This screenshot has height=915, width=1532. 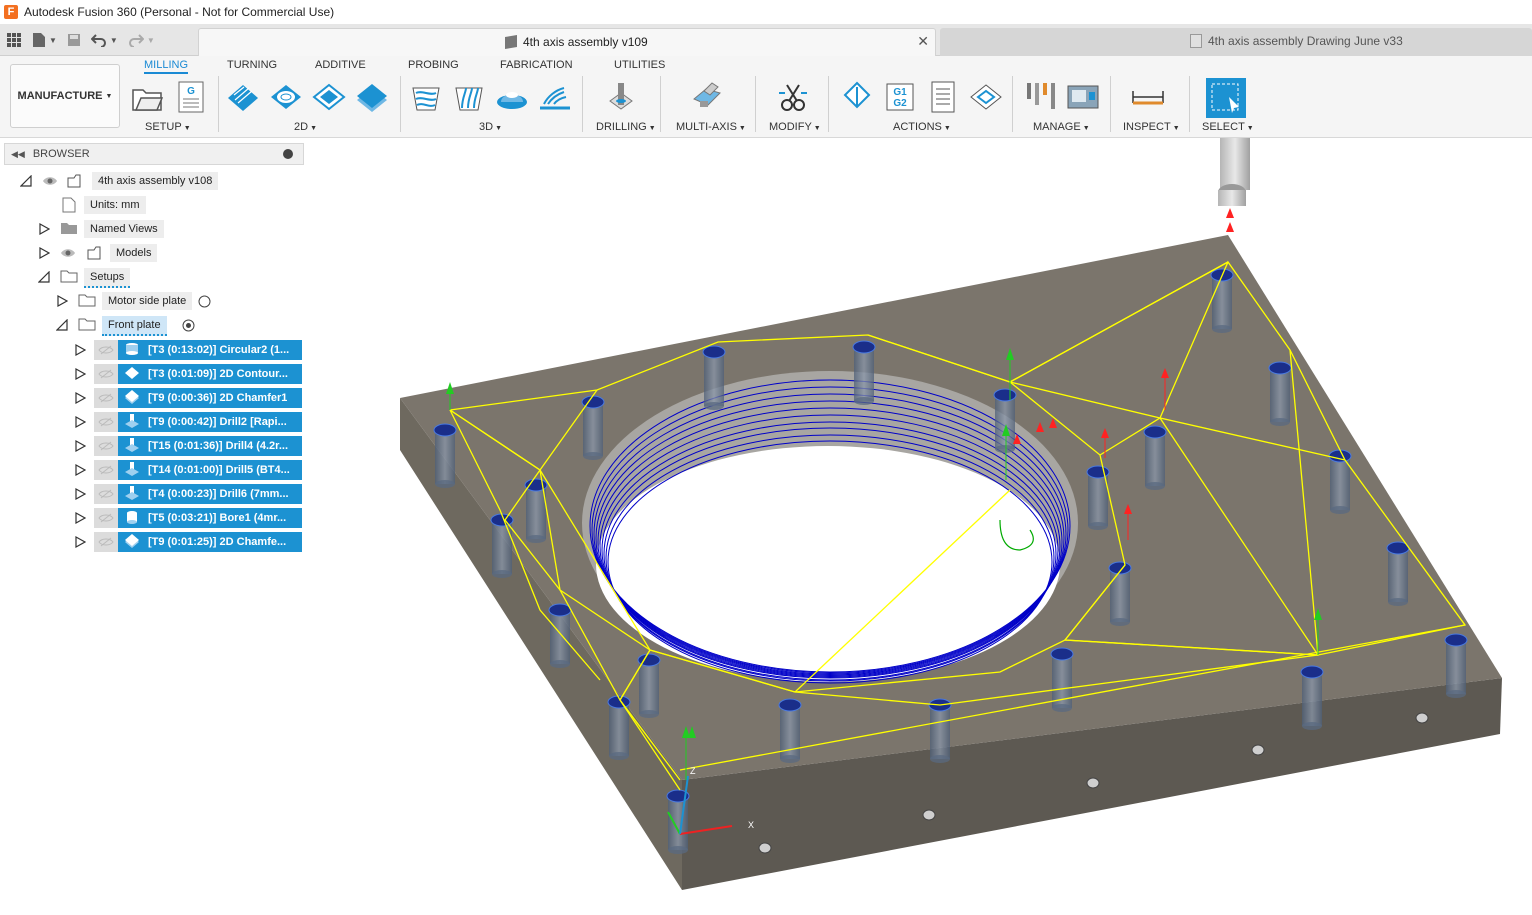 I want to click on tool-library-icon, so click(x=1041, y=97).